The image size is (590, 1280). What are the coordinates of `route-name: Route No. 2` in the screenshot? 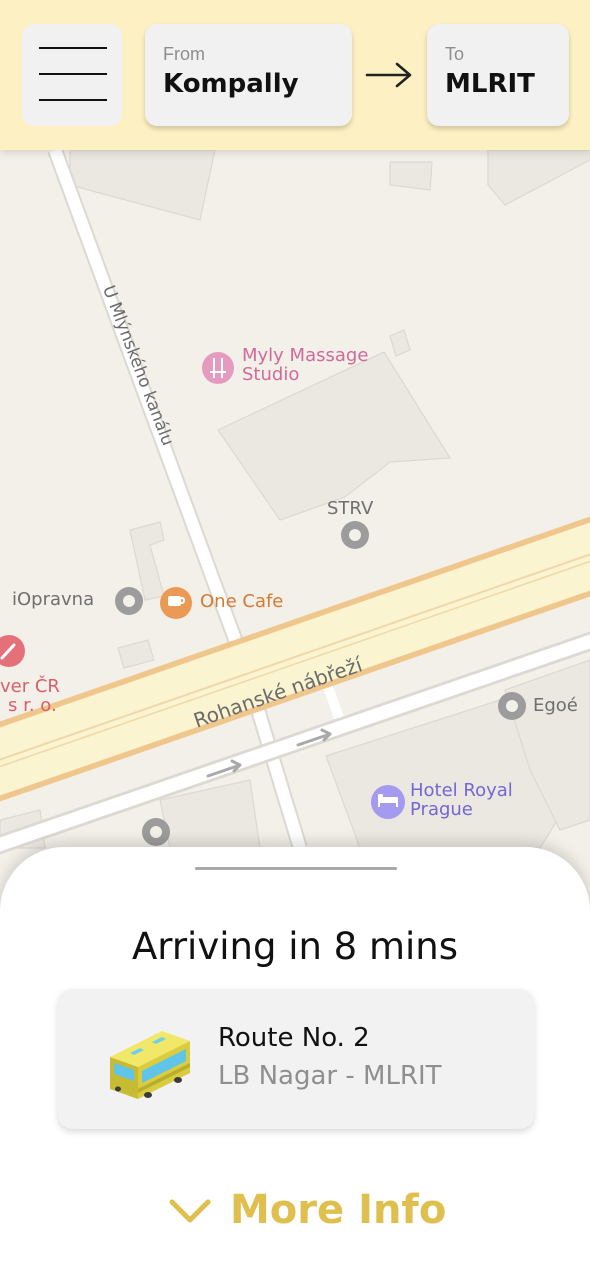 It's located at (294, 1038).